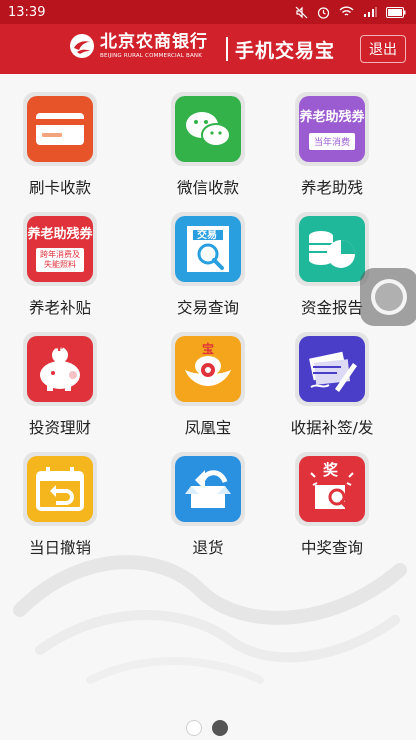 This screenshot has height=740, width=416. What do you see at coordinates (227, 49) in the screenshot?
I see `header-divider` at bounding box center [227, 49].